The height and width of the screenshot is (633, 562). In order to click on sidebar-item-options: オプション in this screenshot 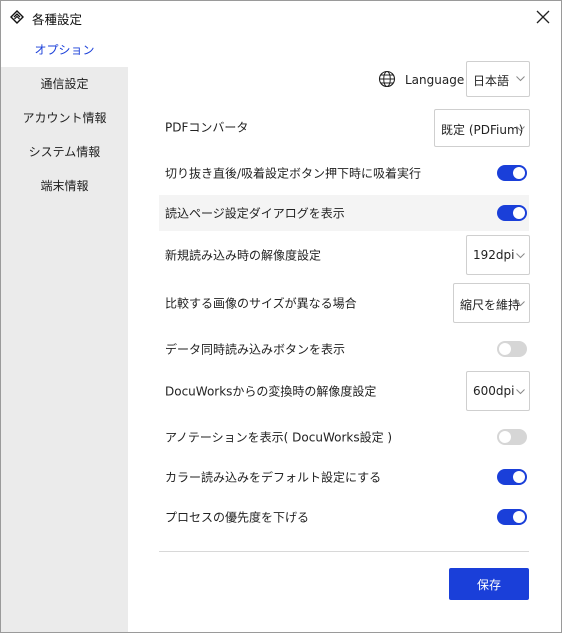, I will do `click(64, 50)`.